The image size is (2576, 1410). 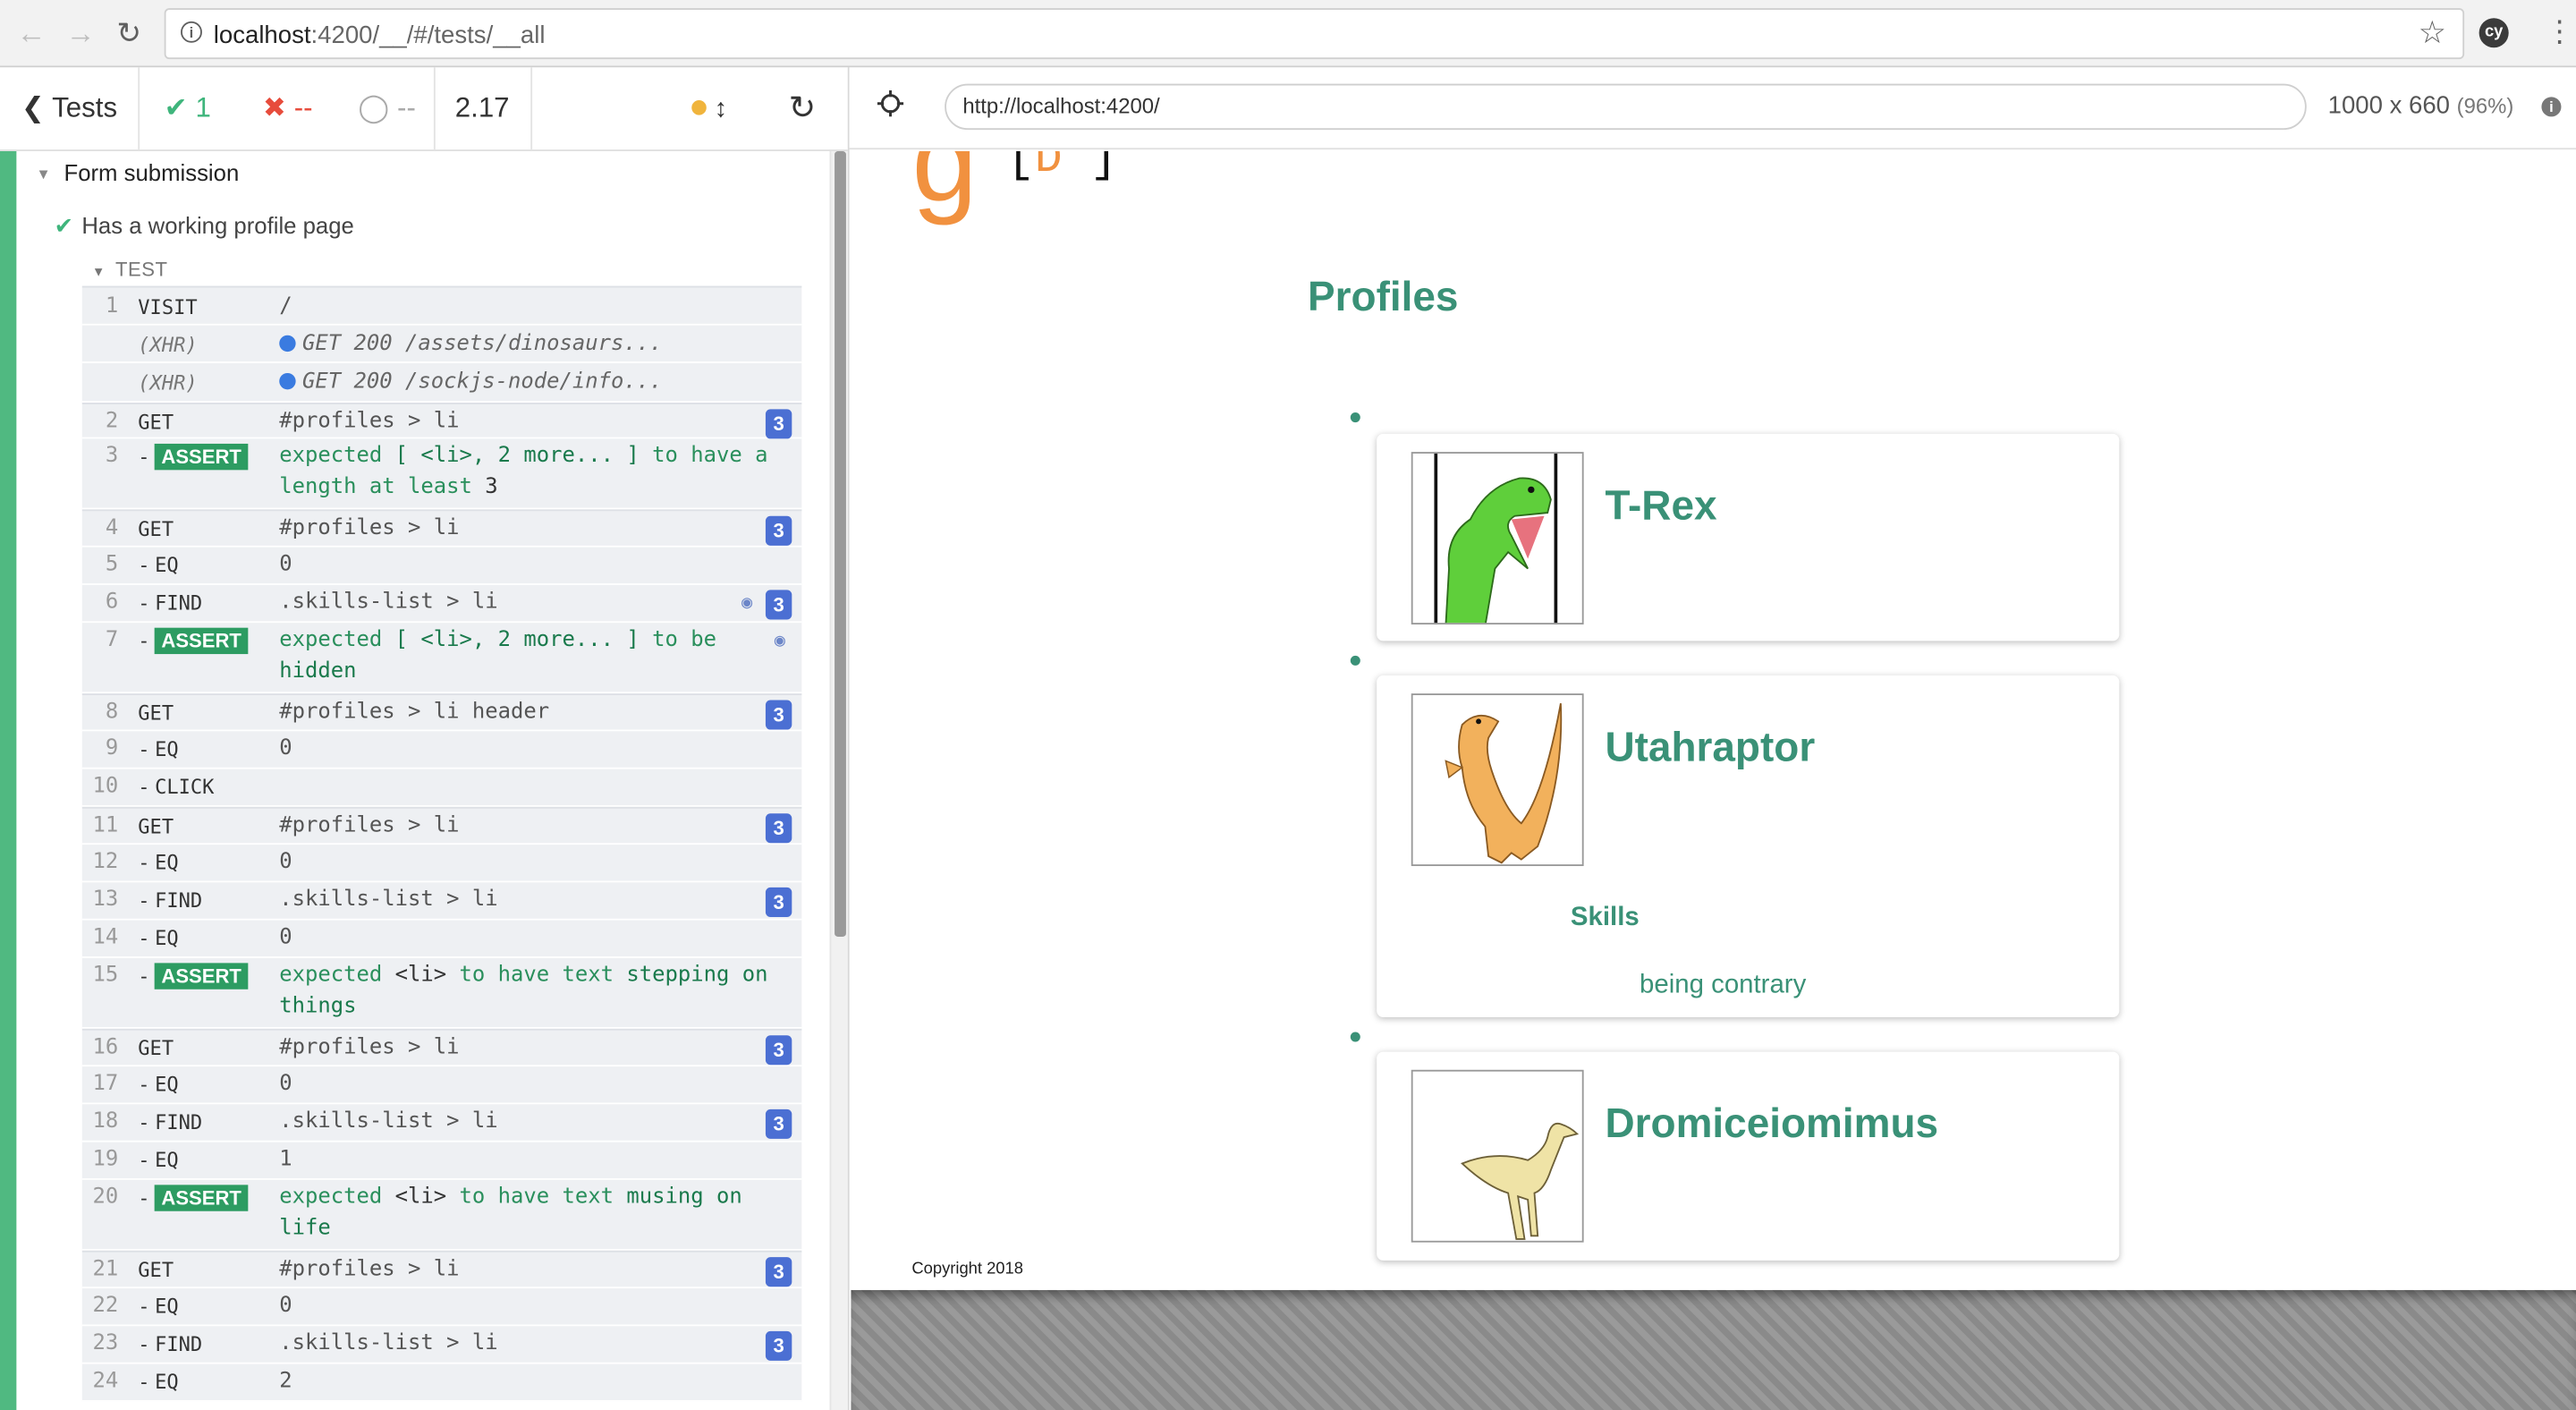 What do you see at coordinates (441, 1086) in the screenshot?
I see `command-row: 17 - EQ 0` at bounding box center [441, 1086].